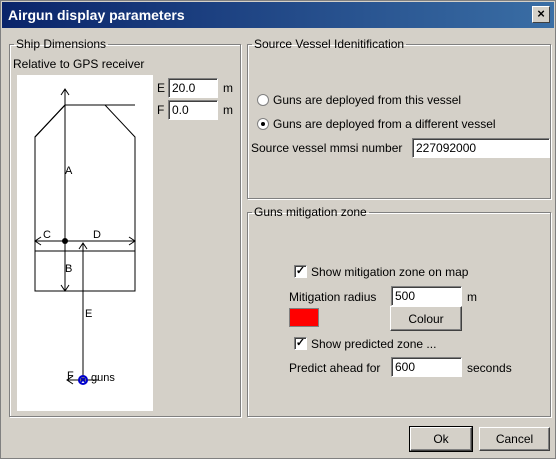 The width and height of the screenshot is (556, 459). I want to click on f-offset-label: F, so click(161, 110).